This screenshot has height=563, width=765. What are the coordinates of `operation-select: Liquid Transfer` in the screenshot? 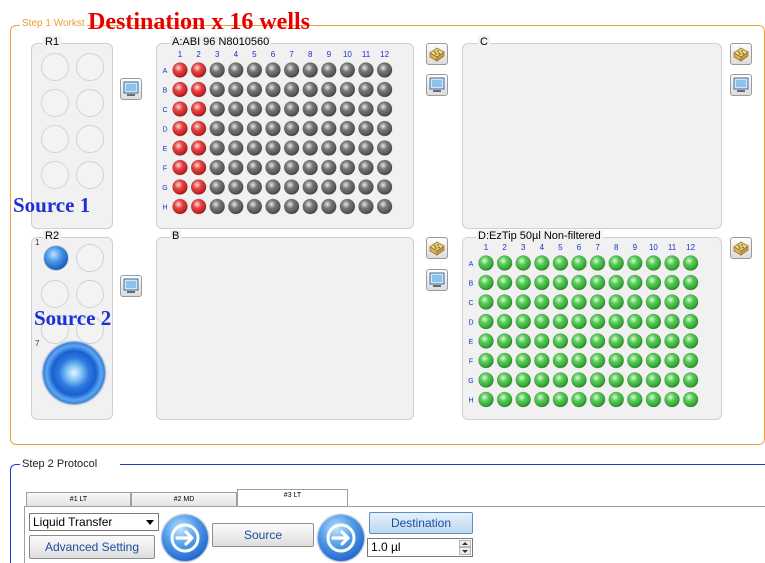 It's located at (94, 522).